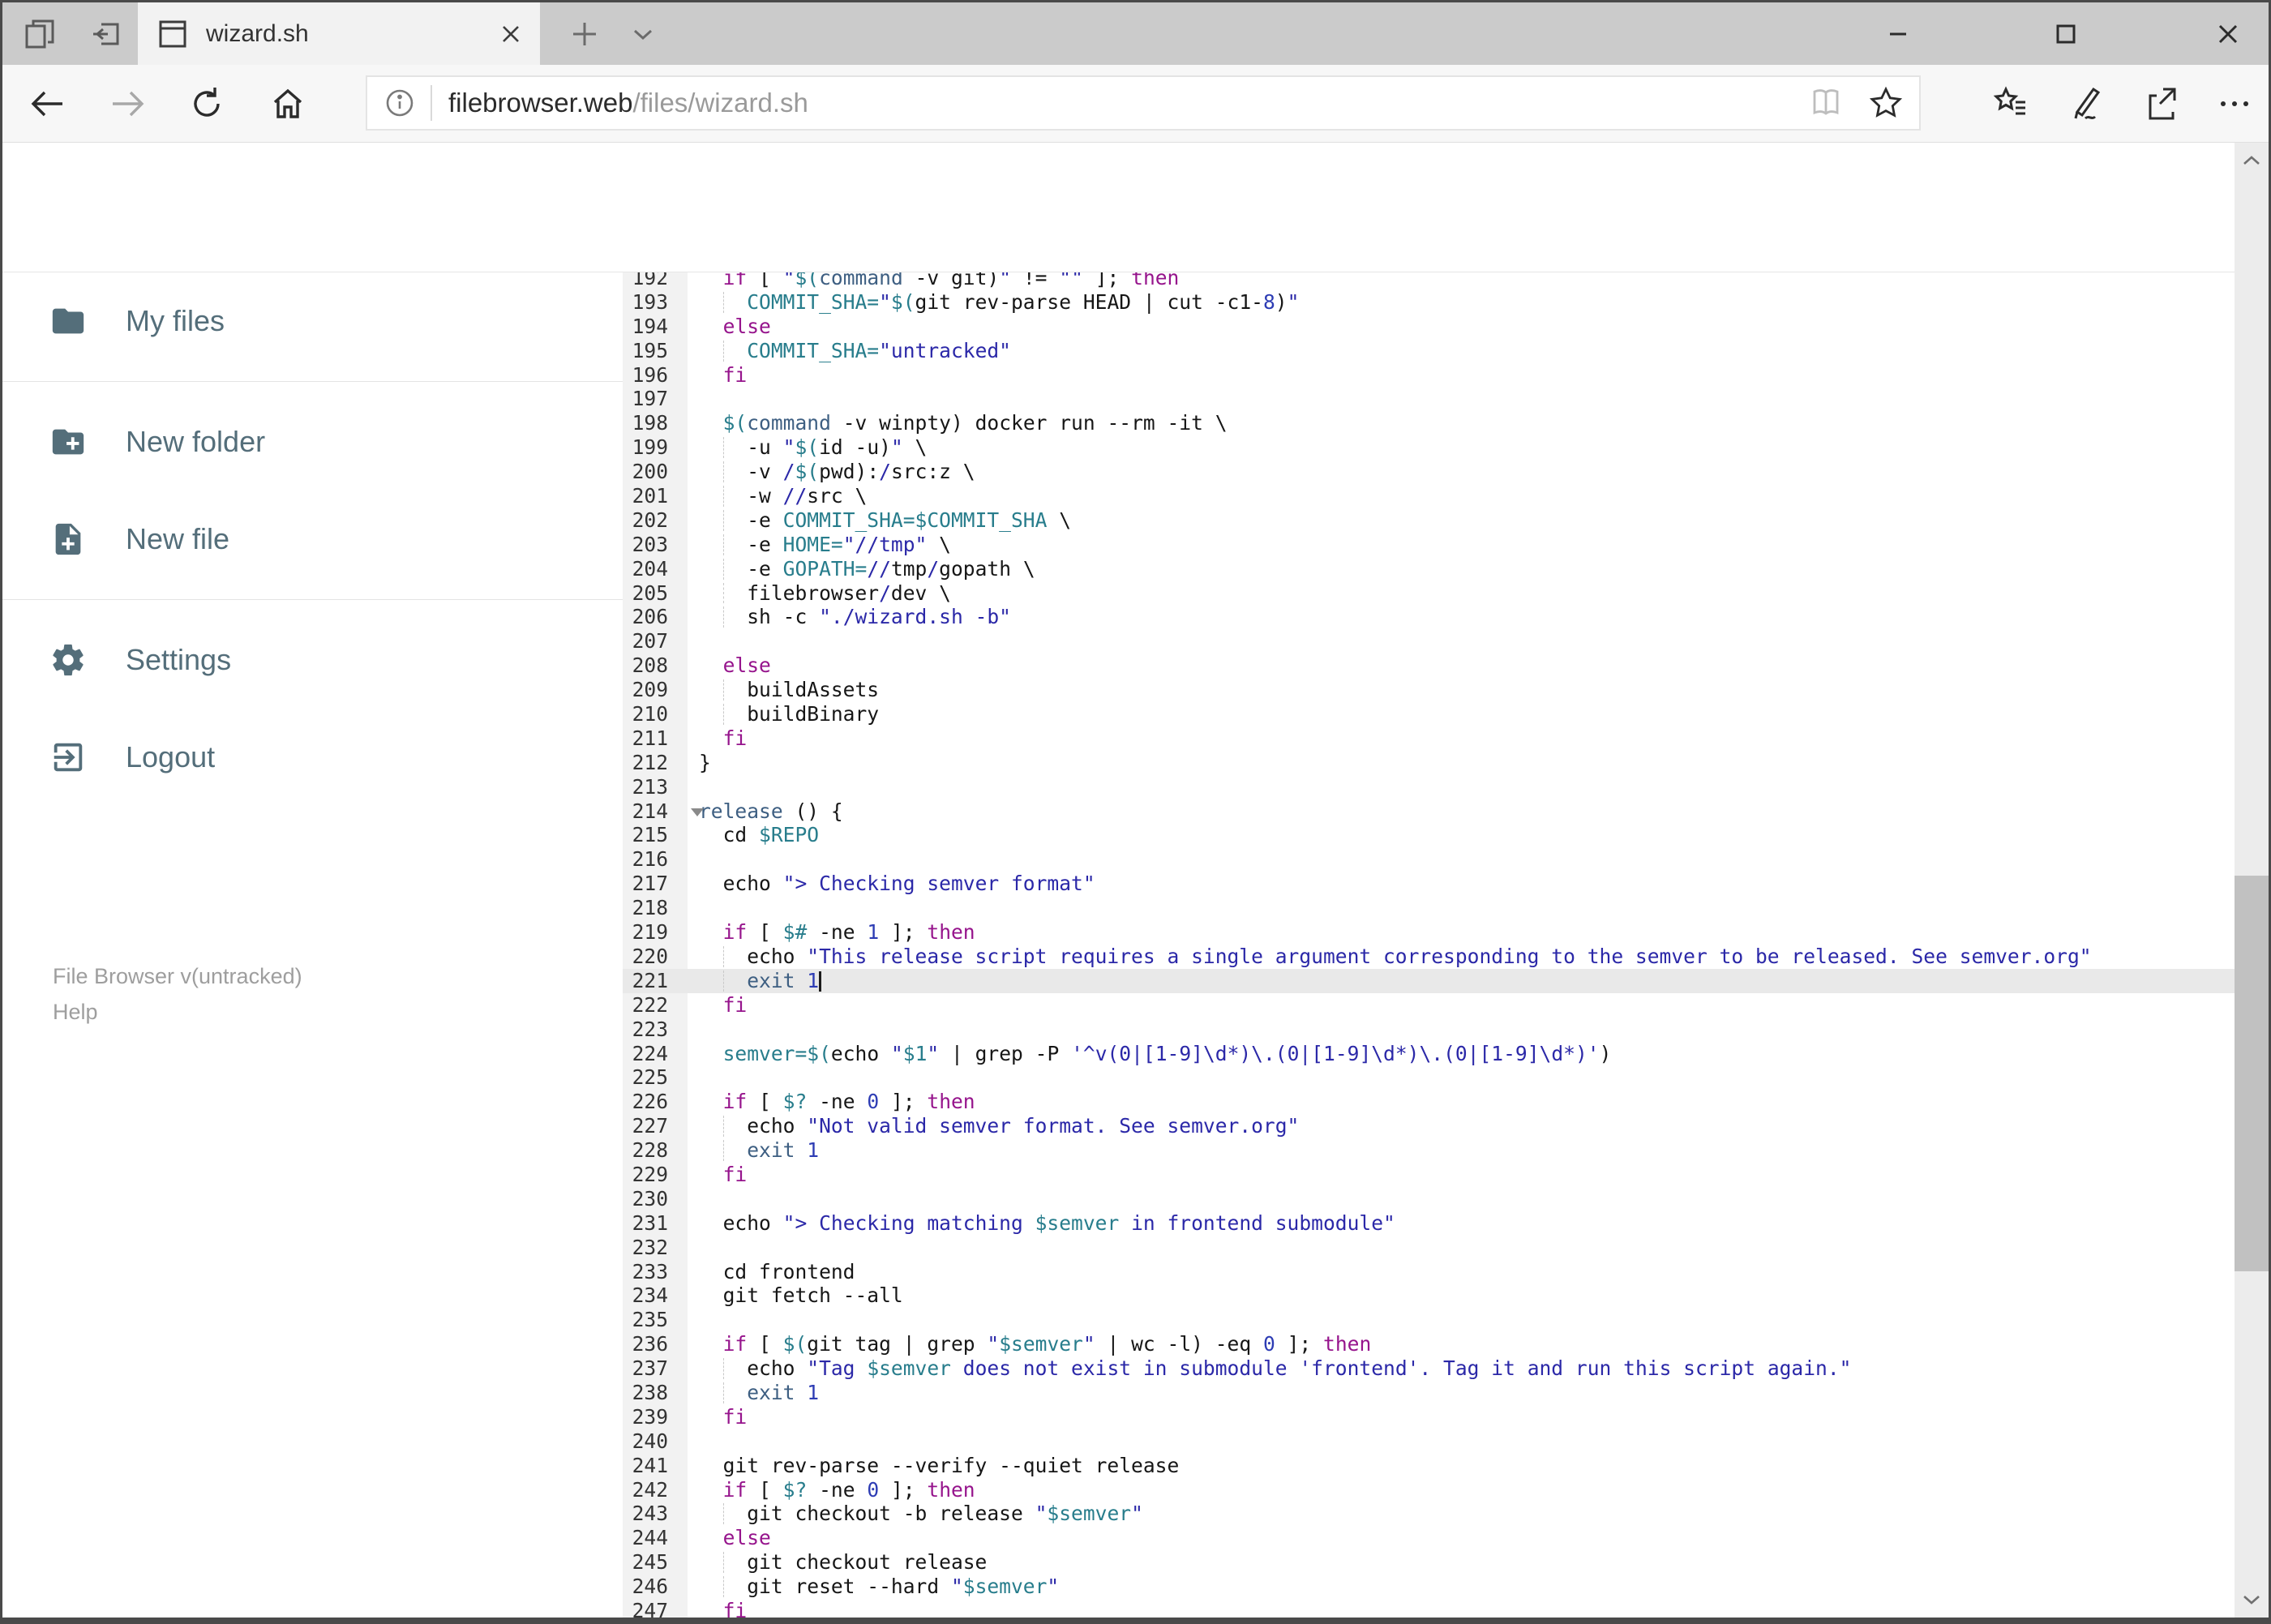  I want to click on forward-icon, so click(127, 104).